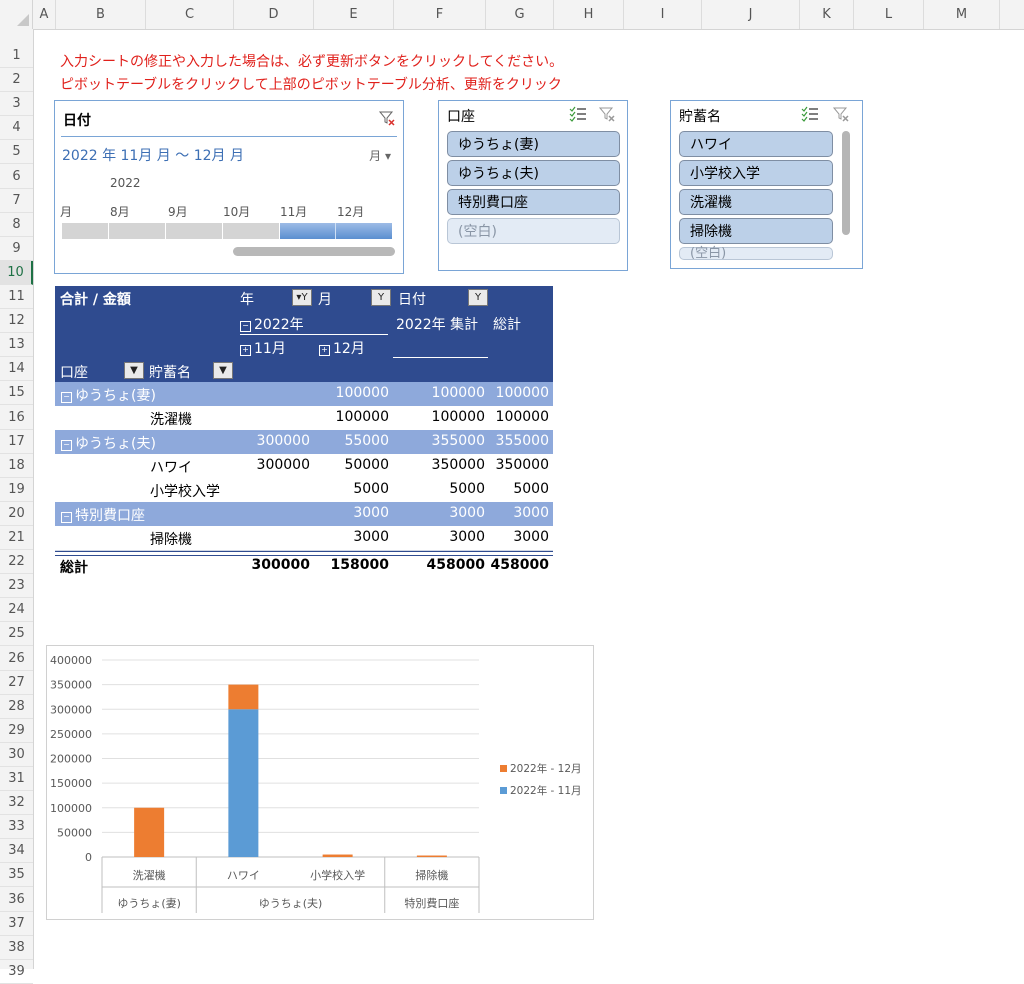 The width and height of the screenshot is (1024, 984). Describe the element at coordinates (458, 465) in the screenshot. I see `pivot-cell-ytot: 350000` at that location.